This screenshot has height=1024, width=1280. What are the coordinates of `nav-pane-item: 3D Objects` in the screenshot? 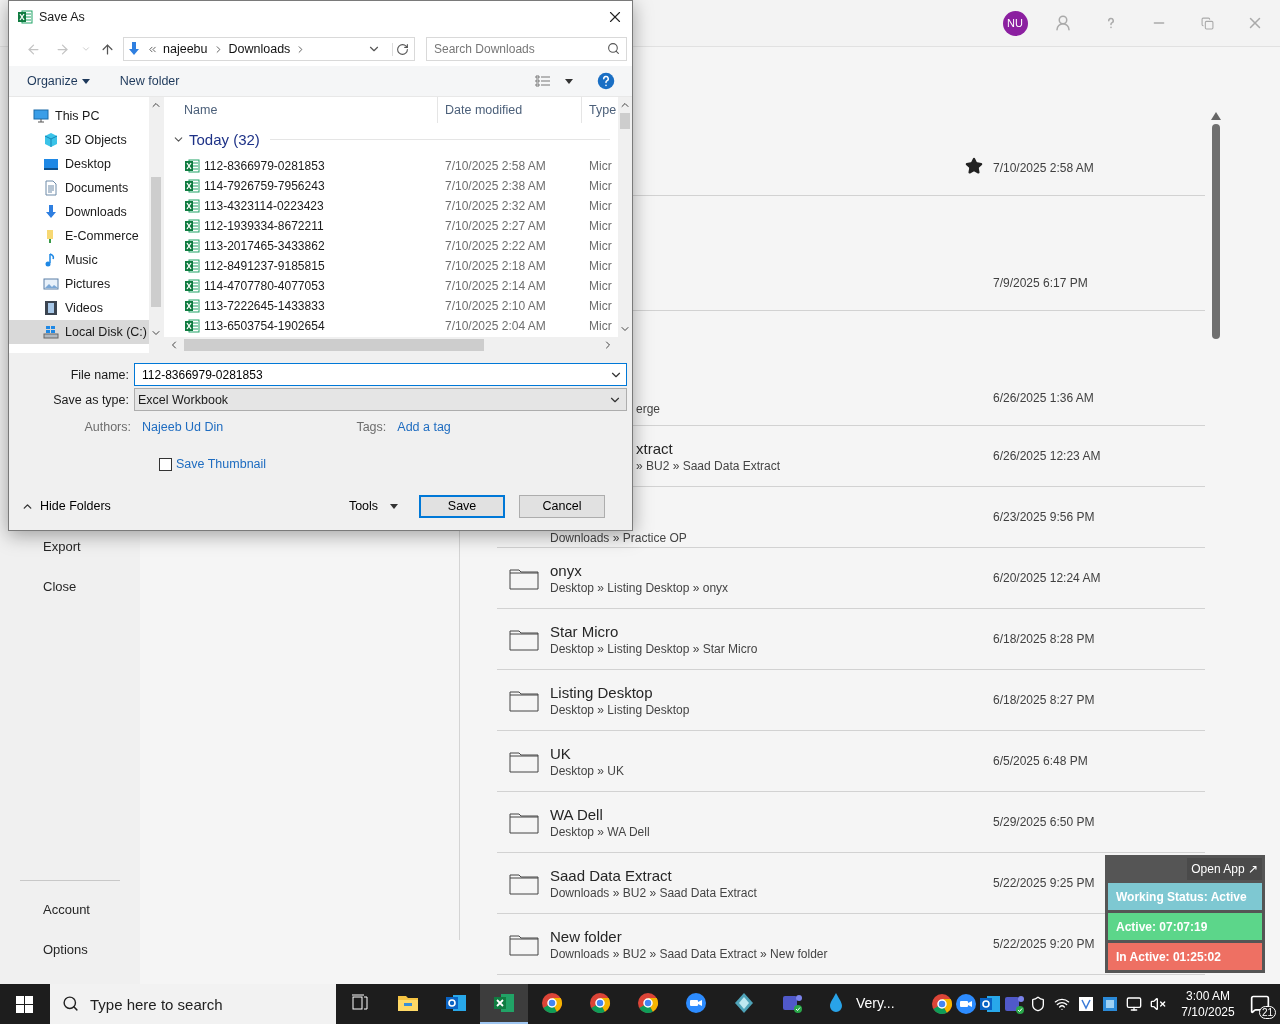 It's located at (79, 140).